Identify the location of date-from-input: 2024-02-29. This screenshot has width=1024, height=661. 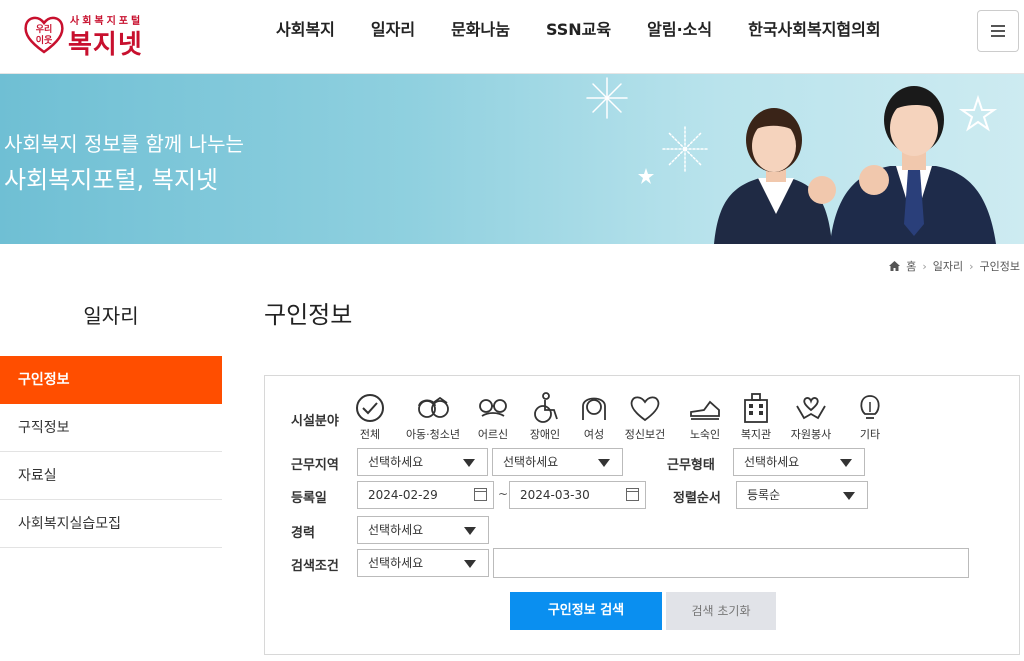
(425, 495).